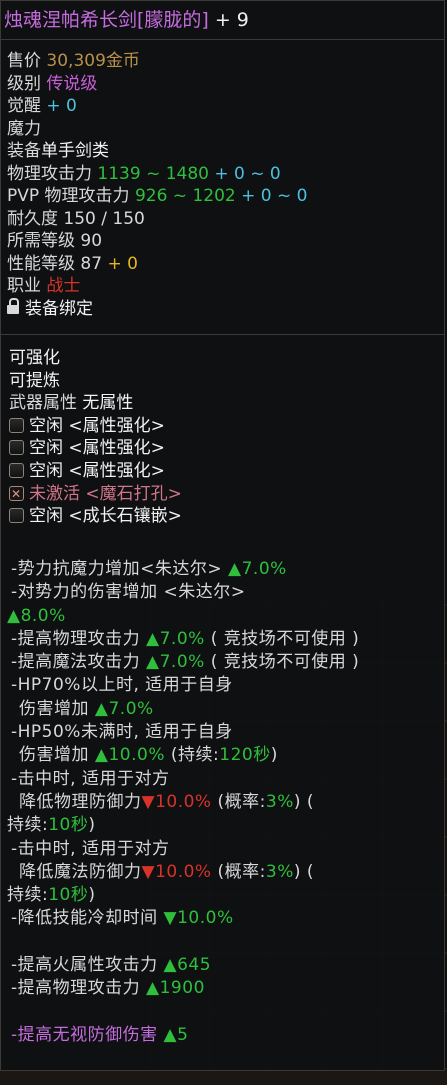 The image size is (447, 1085). What do you see at coordinates (222, 286) in the screenshot?
I see `job-row: 职业 战士` at bounding box center [222, 286].